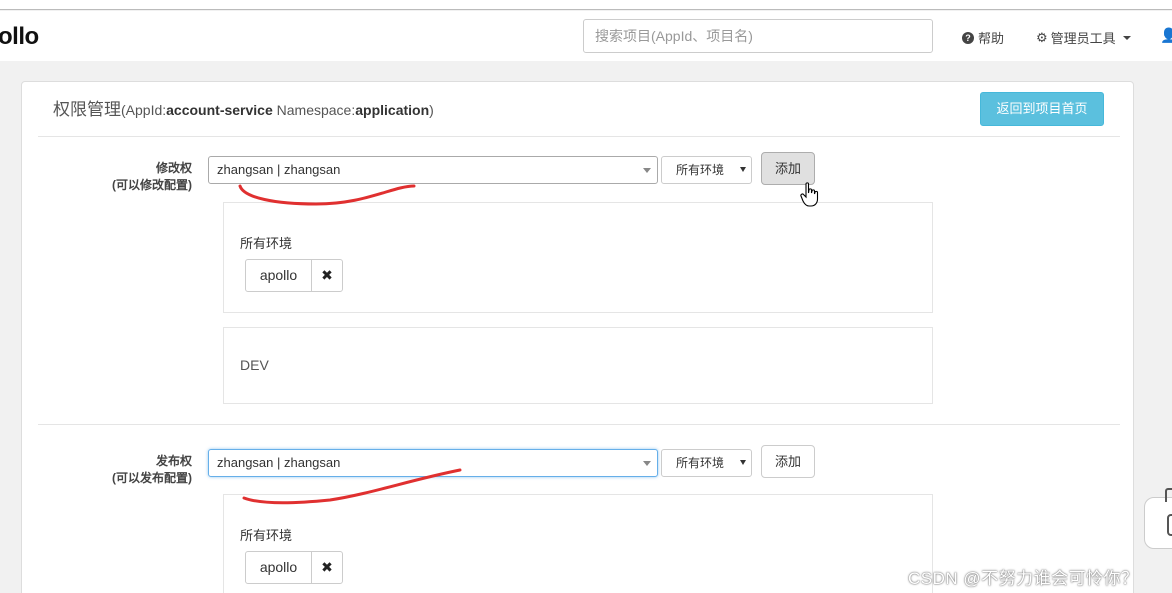 This screenshot has height=593, width=1172. I want to click on browser-top-edge, so click(586, 5).